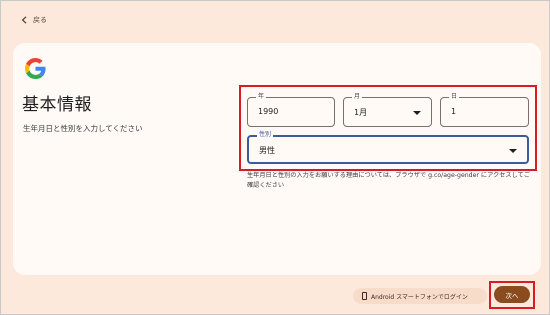 This screenshot has width=550, height=315. What do you see at coordinates (261, 97) in the screenshot?
I see `year-field-label: 年` at bounding box center [261, 97].